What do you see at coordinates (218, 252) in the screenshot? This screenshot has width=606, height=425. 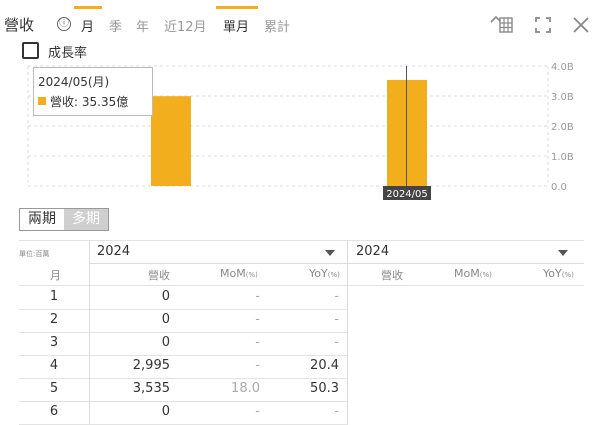 I see `left-year-select: 2024` at bounding box center [218, 252].